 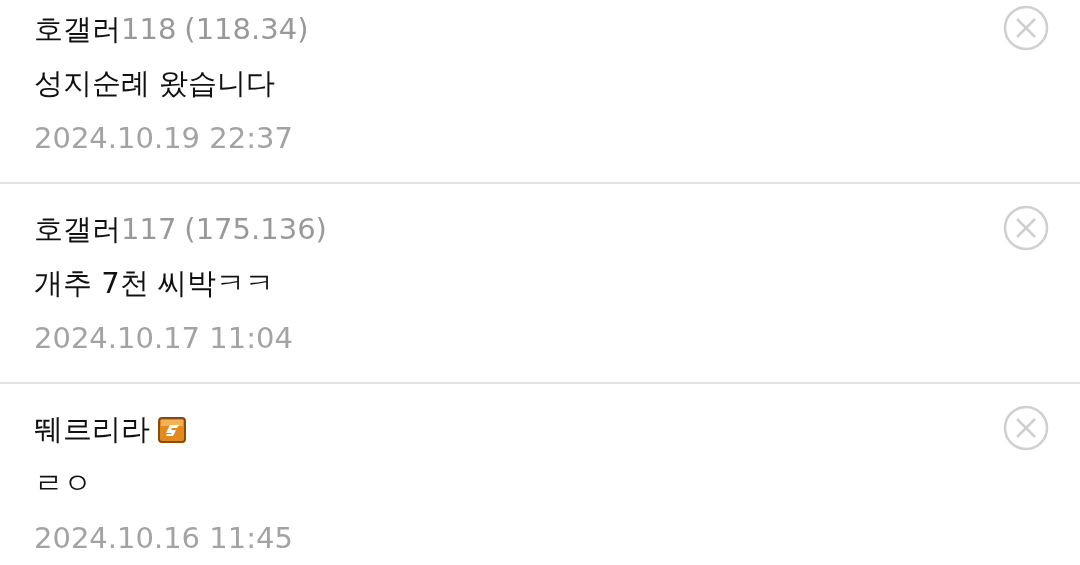 I want to click on comment-date: 2024.10.16 11:45, so click(x=163, y=539).